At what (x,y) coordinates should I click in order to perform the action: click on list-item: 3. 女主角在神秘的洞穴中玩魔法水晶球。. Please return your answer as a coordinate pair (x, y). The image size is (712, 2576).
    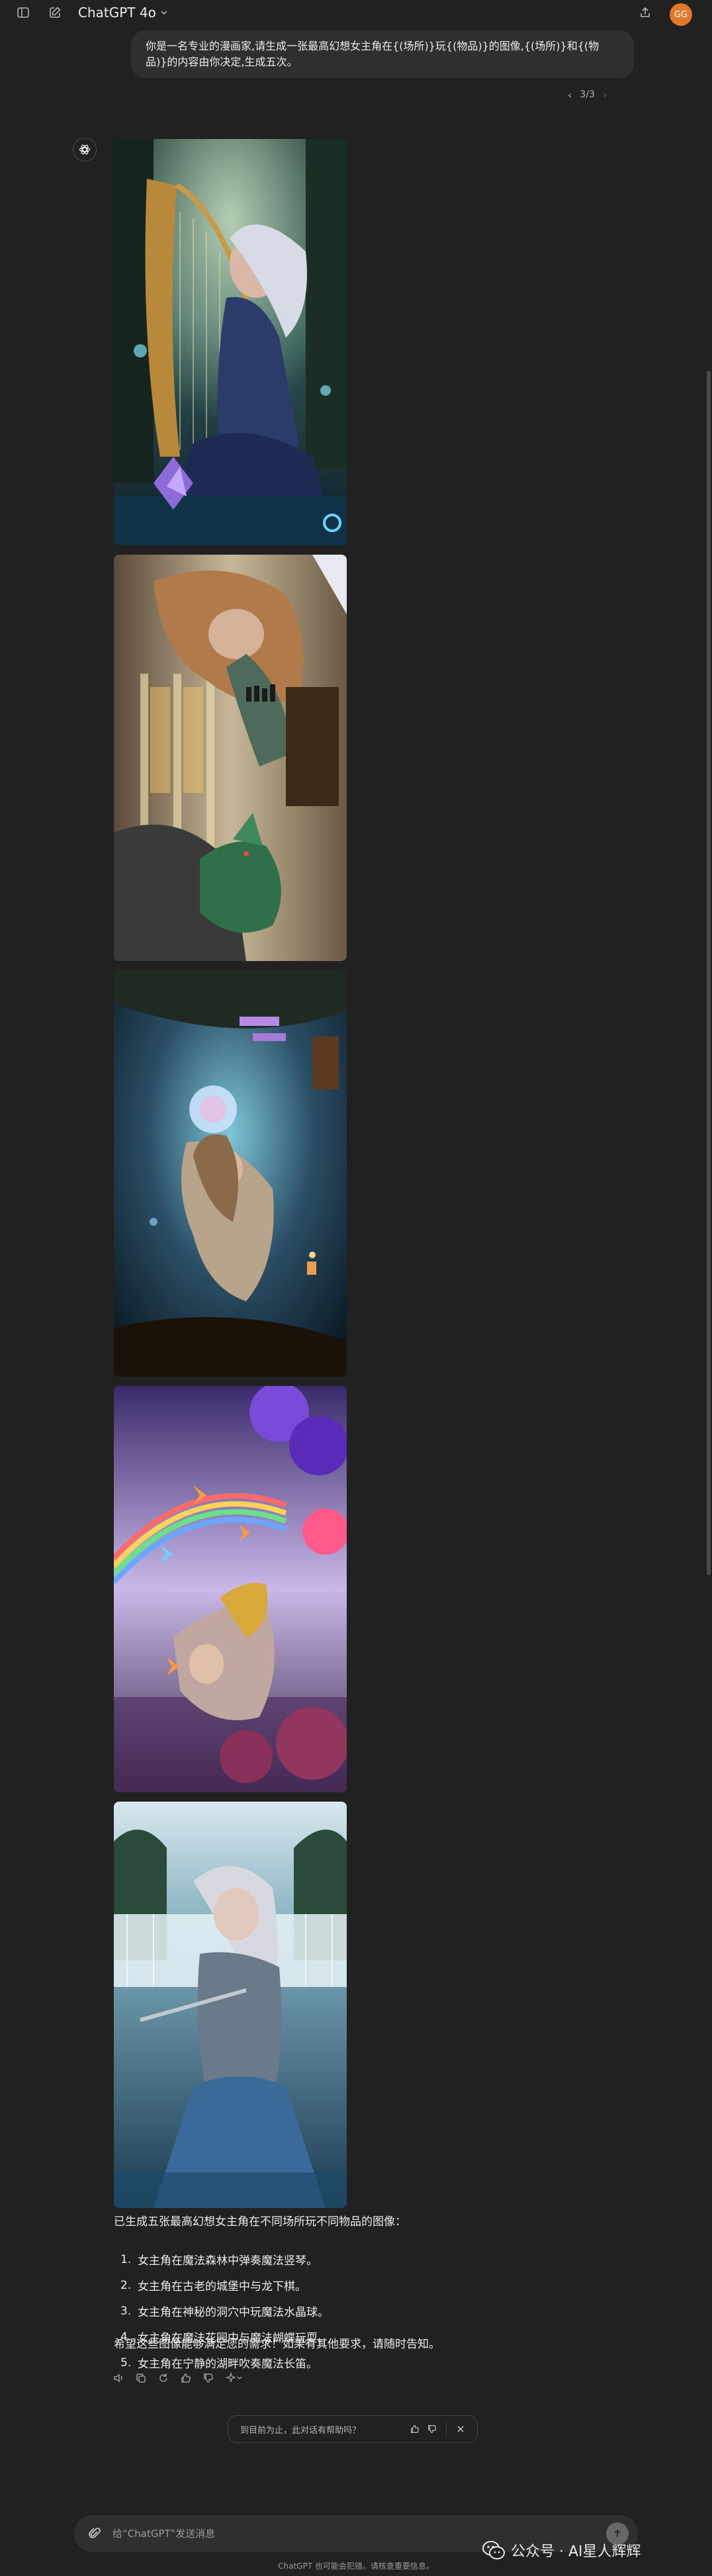
    Looking at the image, I should click on (365, 2311).